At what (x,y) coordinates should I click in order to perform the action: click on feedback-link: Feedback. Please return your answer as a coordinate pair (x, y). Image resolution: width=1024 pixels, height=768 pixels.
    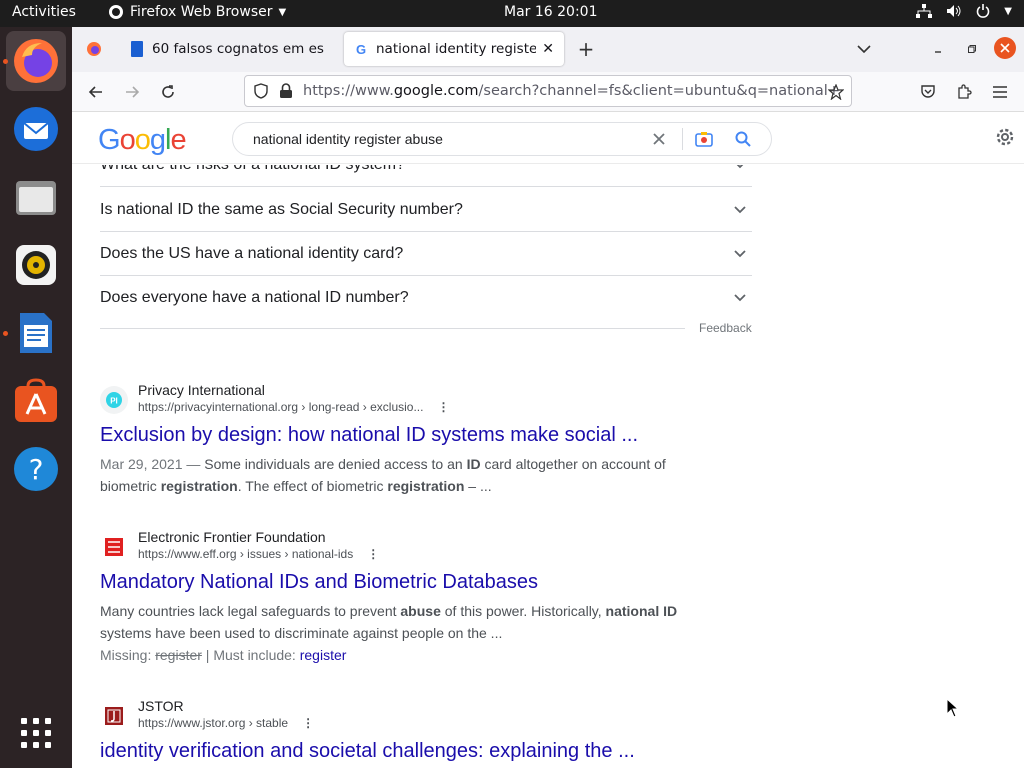
    Looking at the image, I should click on (725, 328).